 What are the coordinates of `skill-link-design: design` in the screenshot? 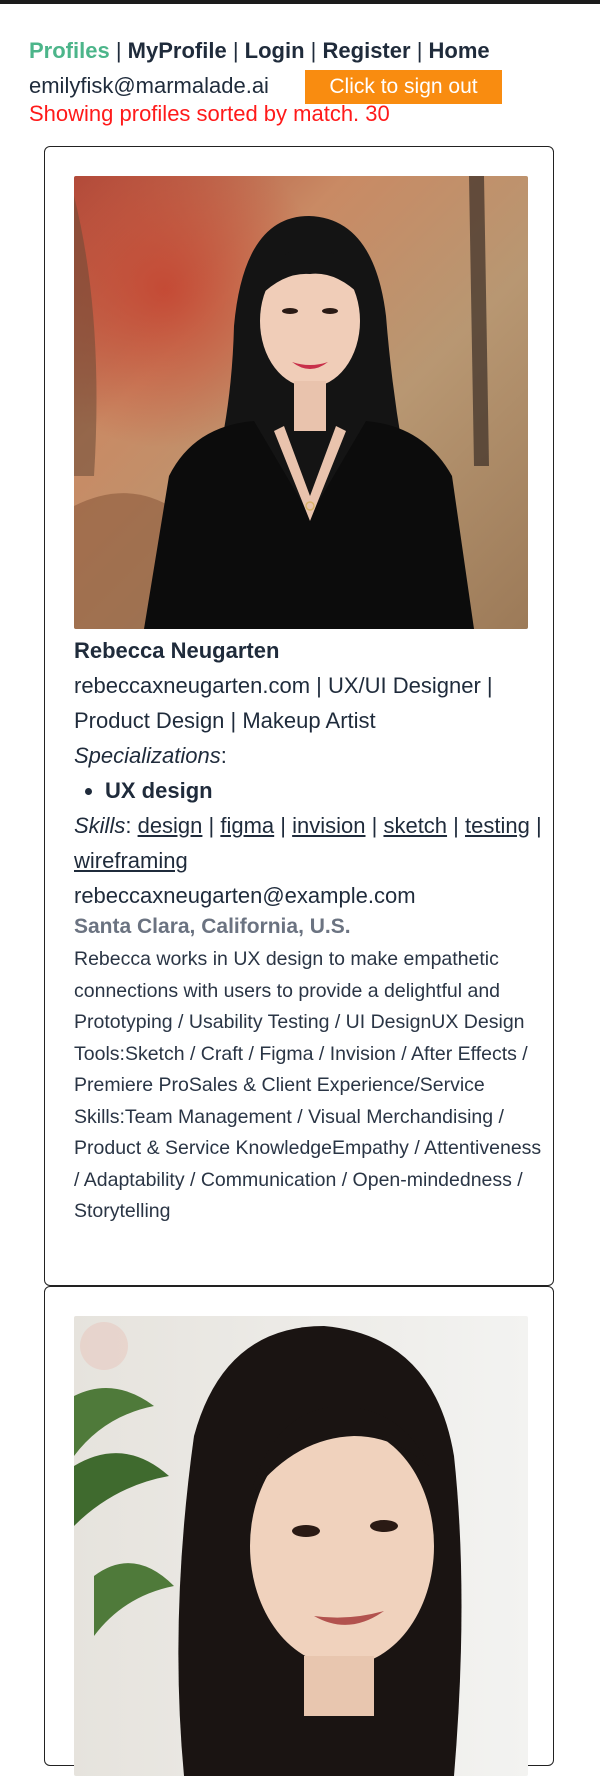 It's located at (170, 825).